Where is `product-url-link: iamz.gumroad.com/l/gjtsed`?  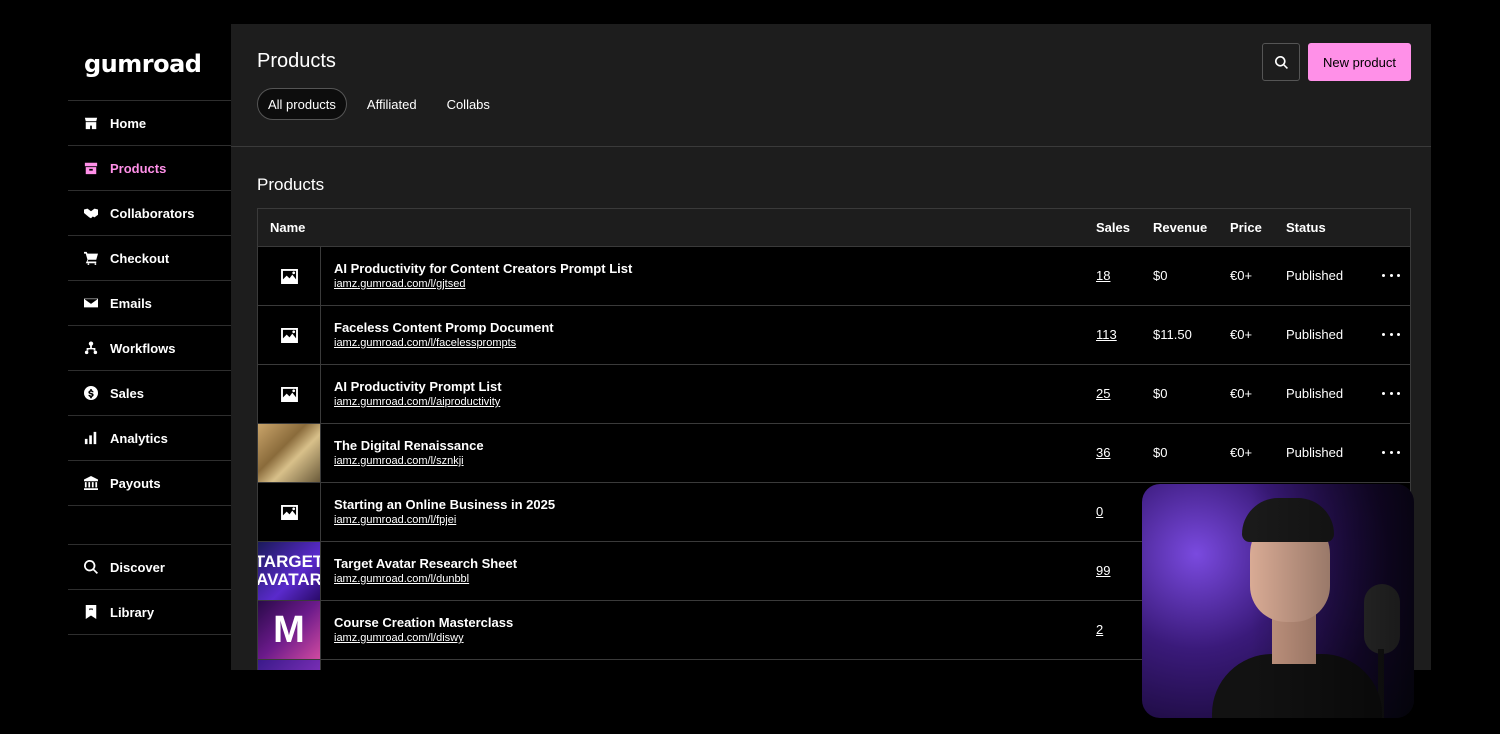 product-url-link: iamz.gumroad.com/l/gjtsed is located at coordinates (399, 284).